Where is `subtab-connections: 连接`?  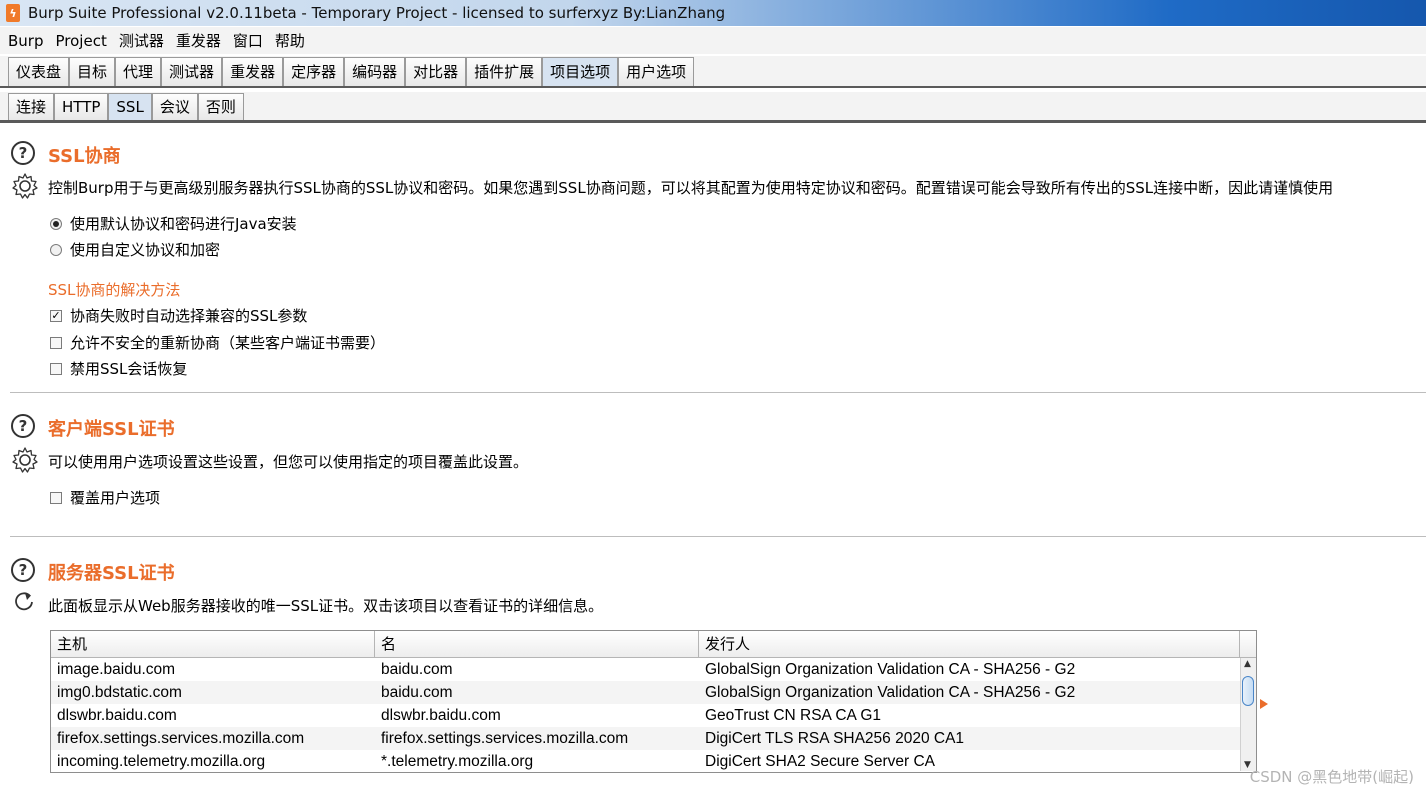 subtab-connections: 连接 is located at coordinates (31, 106).